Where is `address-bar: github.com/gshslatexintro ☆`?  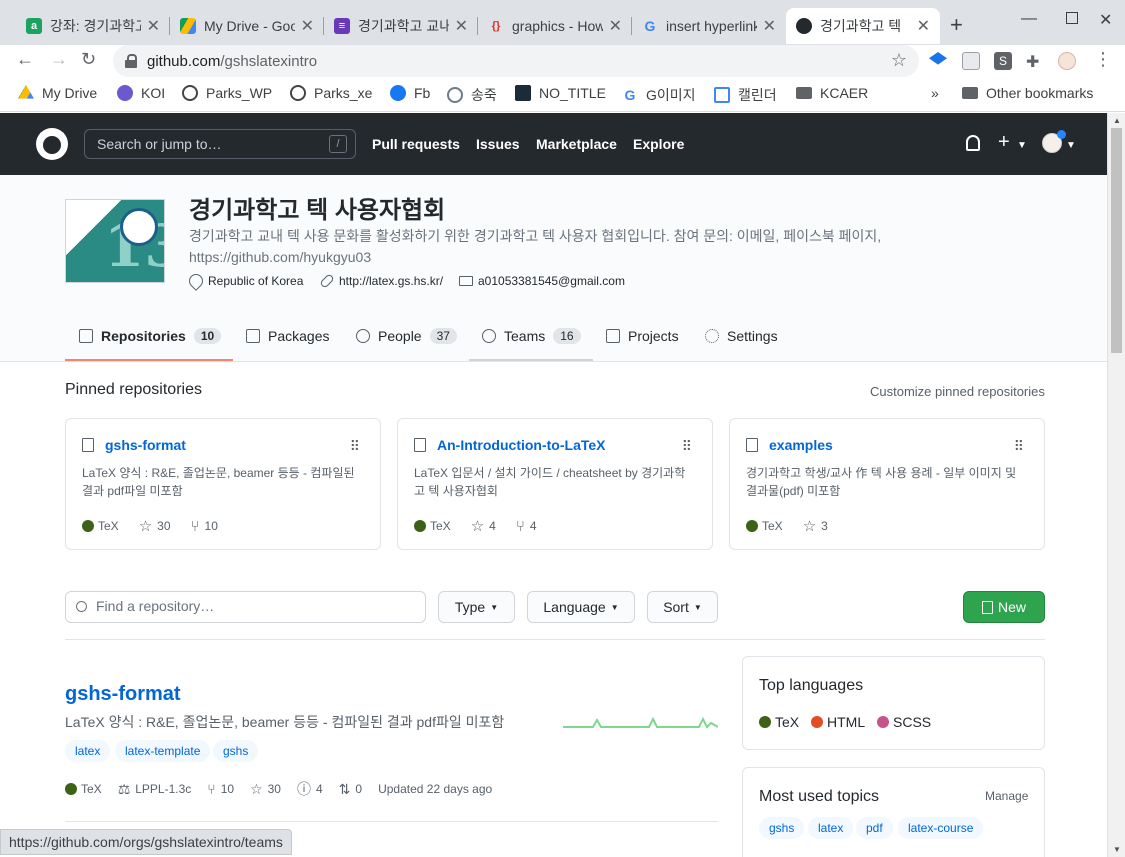
address-bar: github.com/gshslatexintro ☆ is located at coordinates (516, 61).